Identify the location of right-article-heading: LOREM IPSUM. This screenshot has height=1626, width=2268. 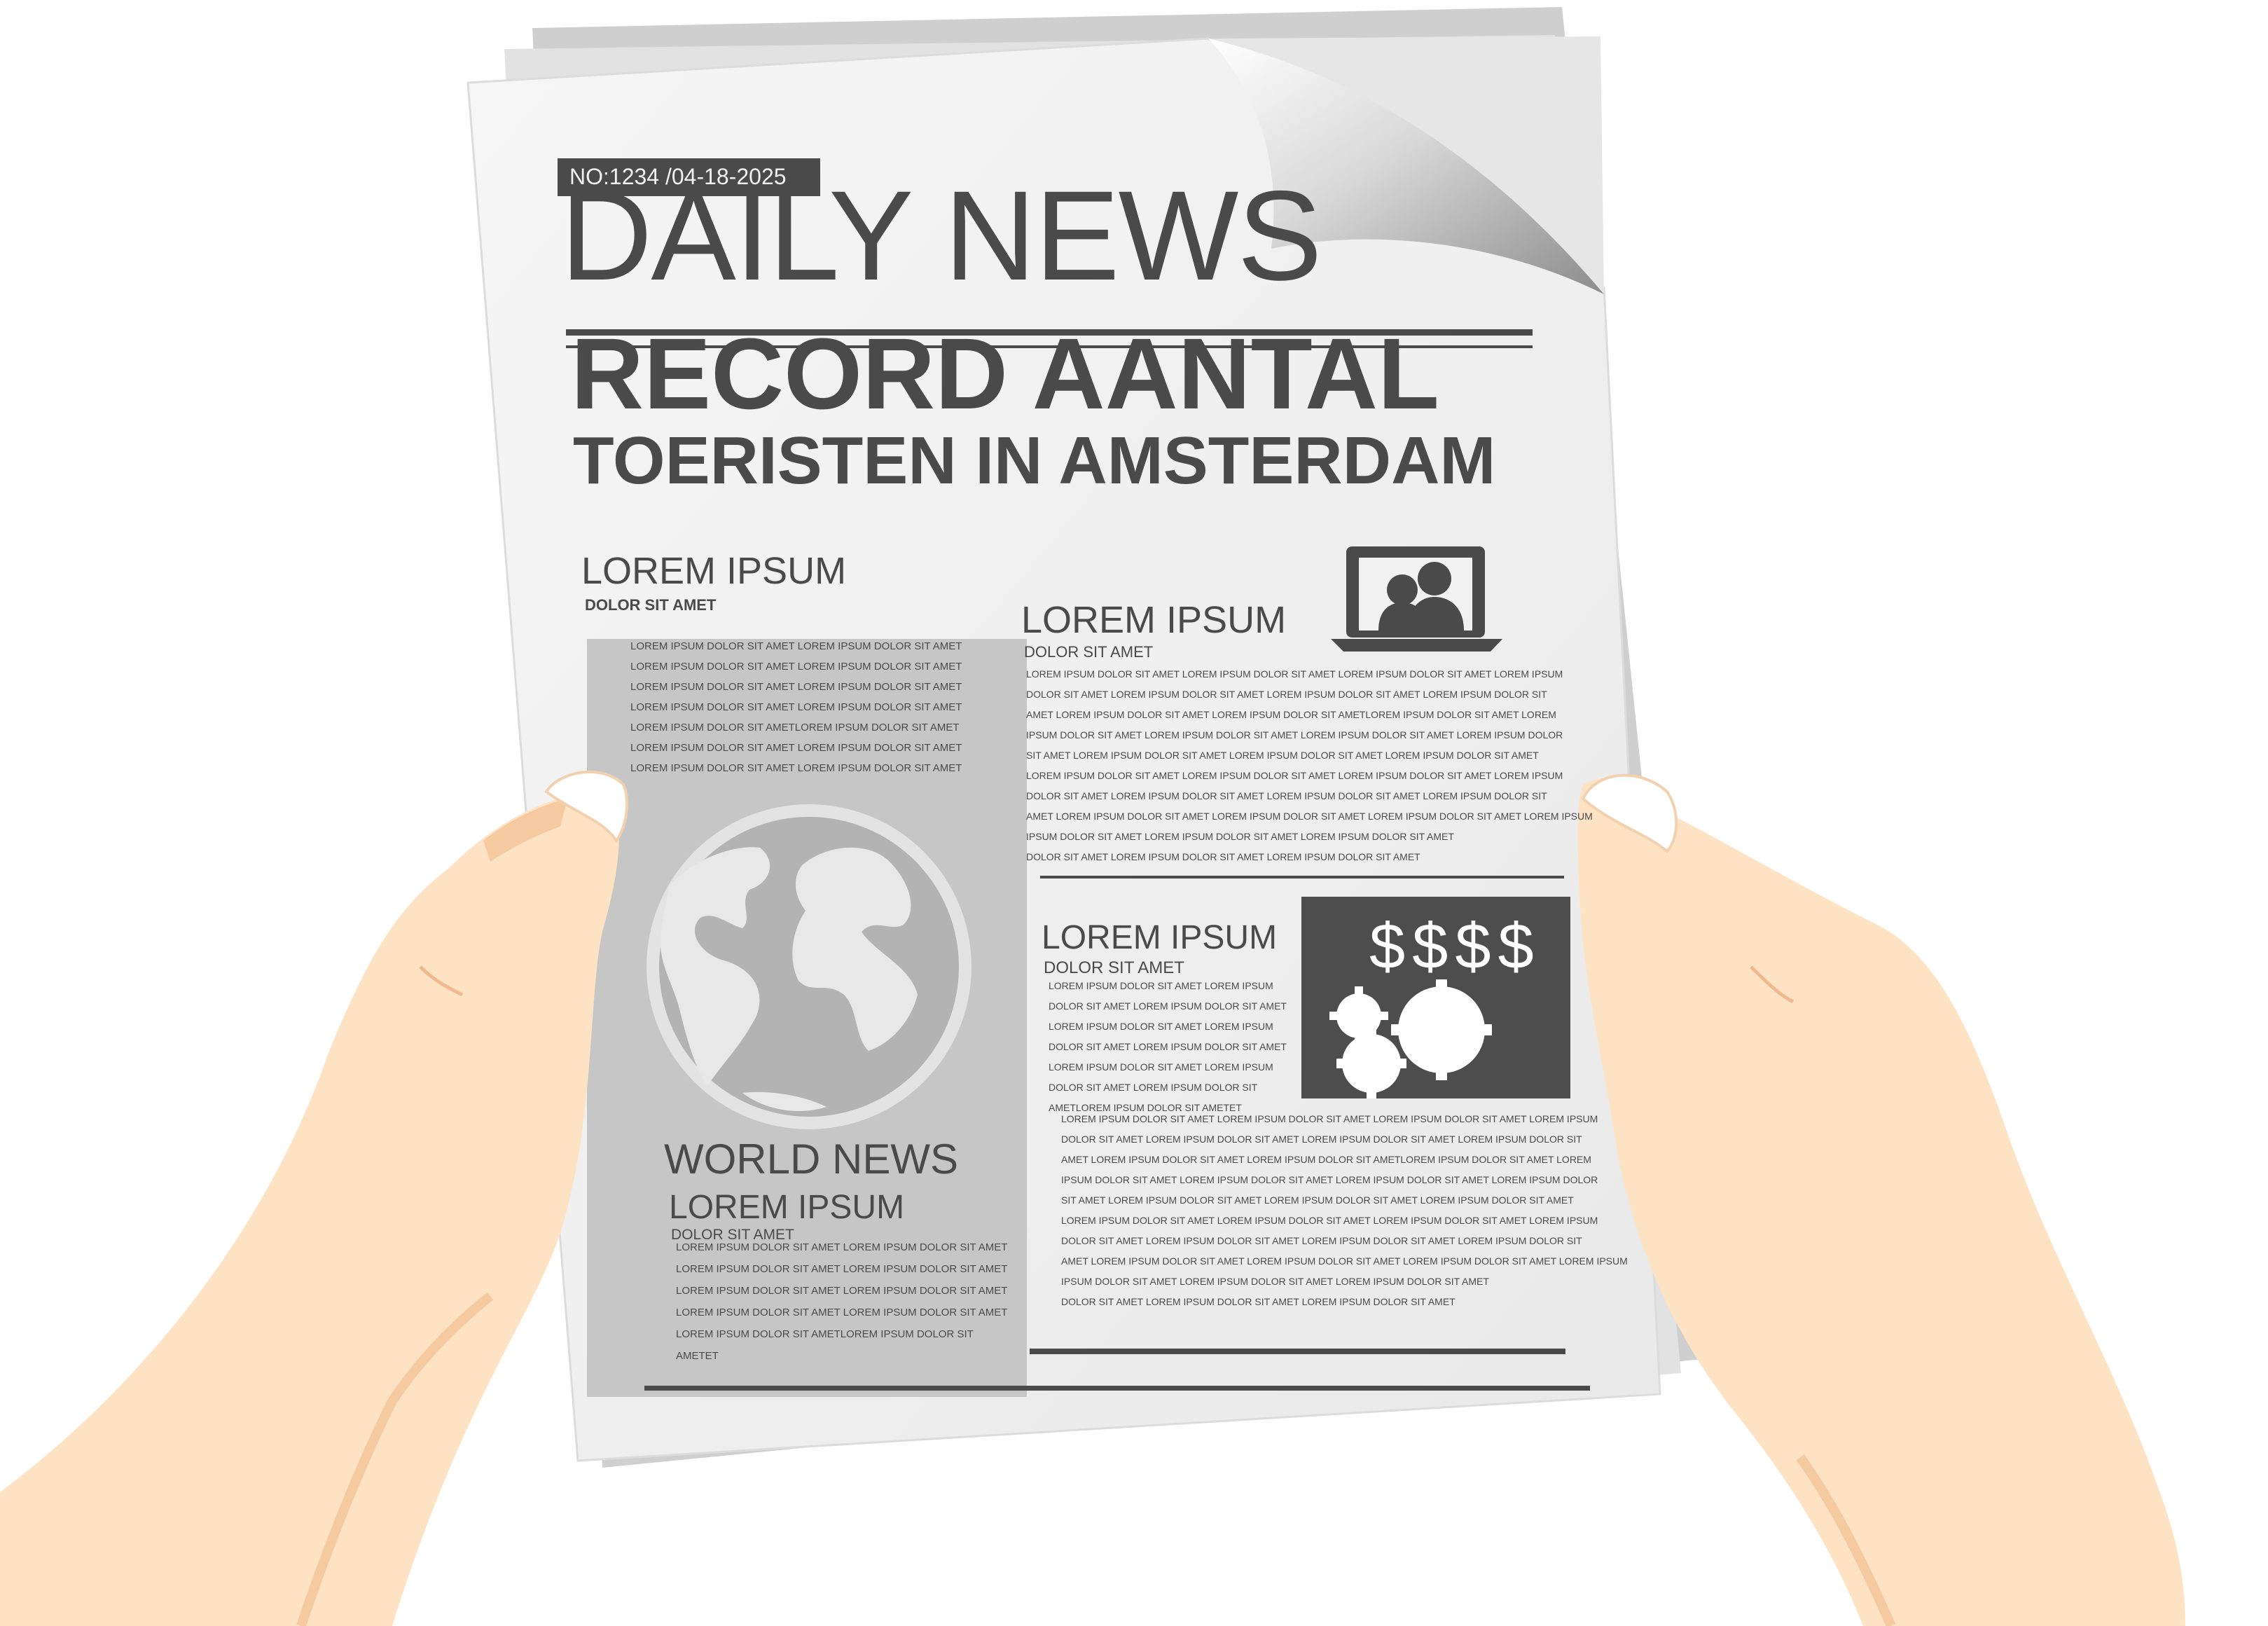
(1154, 620).